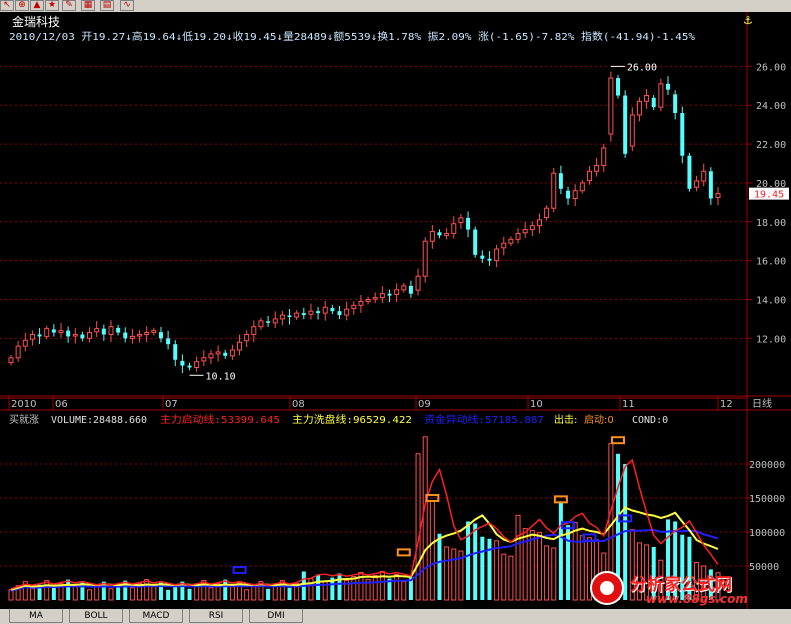  Describe the element at coordinates (748, 20) in the screenshot. I see `settings-icon: ⚓` at that location.